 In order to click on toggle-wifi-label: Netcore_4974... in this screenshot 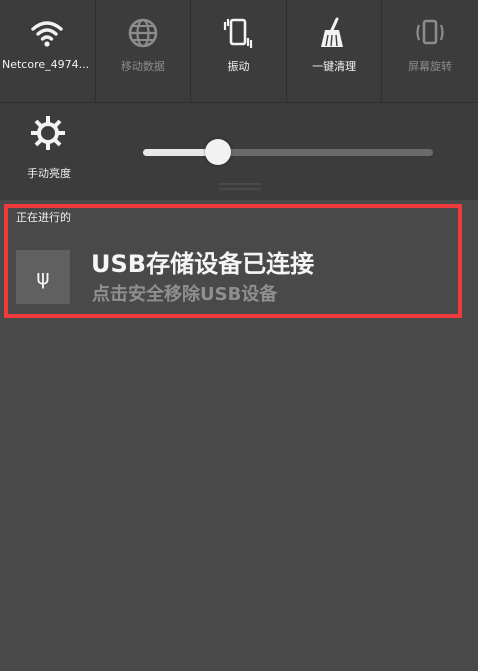, I will do `click(46, 64)`.